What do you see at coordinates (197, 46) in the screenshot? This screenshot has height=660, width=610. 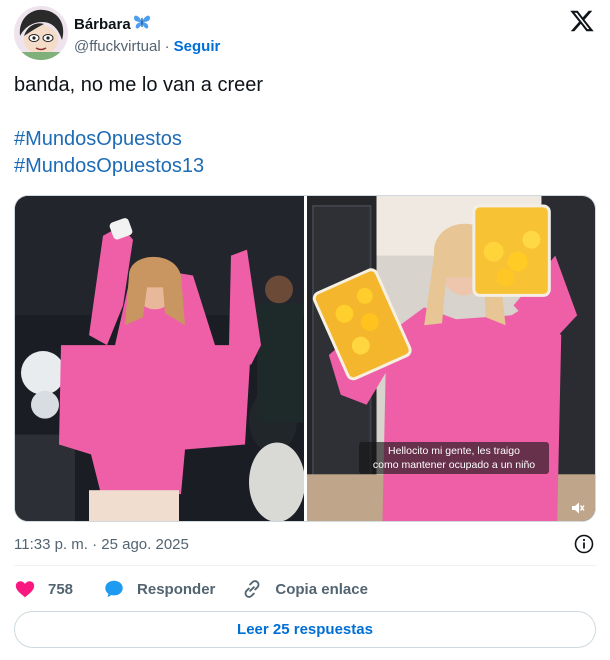 I see `follow-button: Seguir` at bounding box center [197, 46].